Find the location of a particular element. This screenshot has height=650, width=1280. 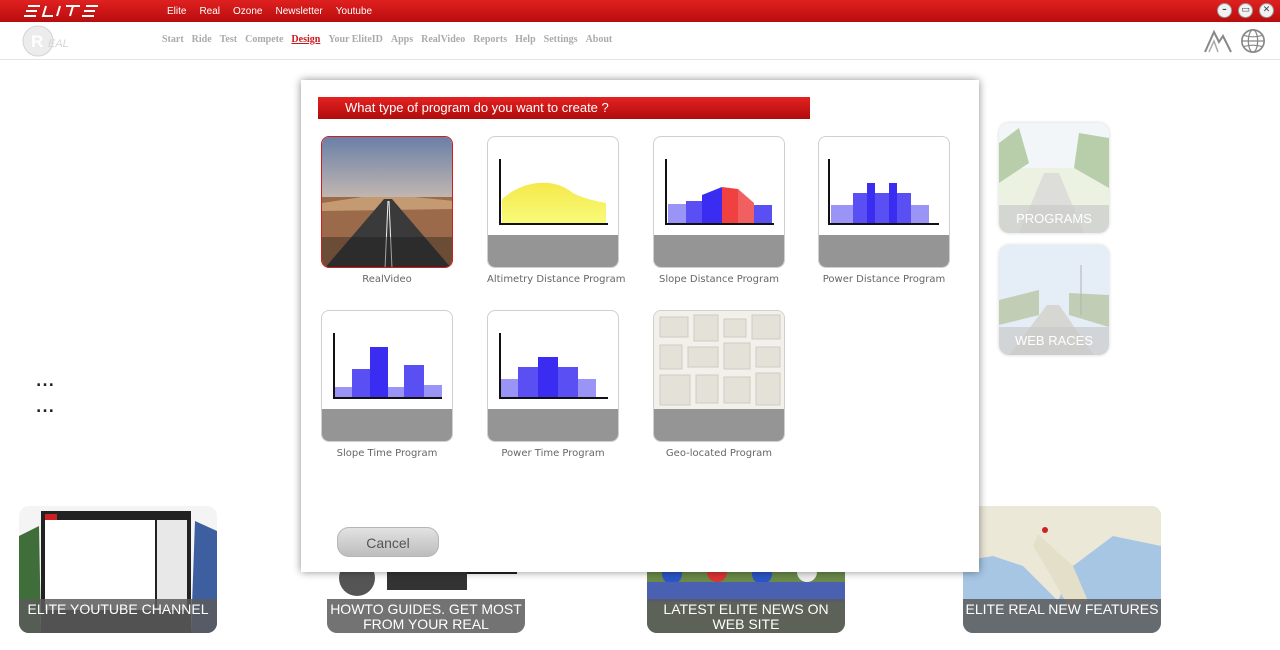

desert-road-image is located at coordinates (387, 202).